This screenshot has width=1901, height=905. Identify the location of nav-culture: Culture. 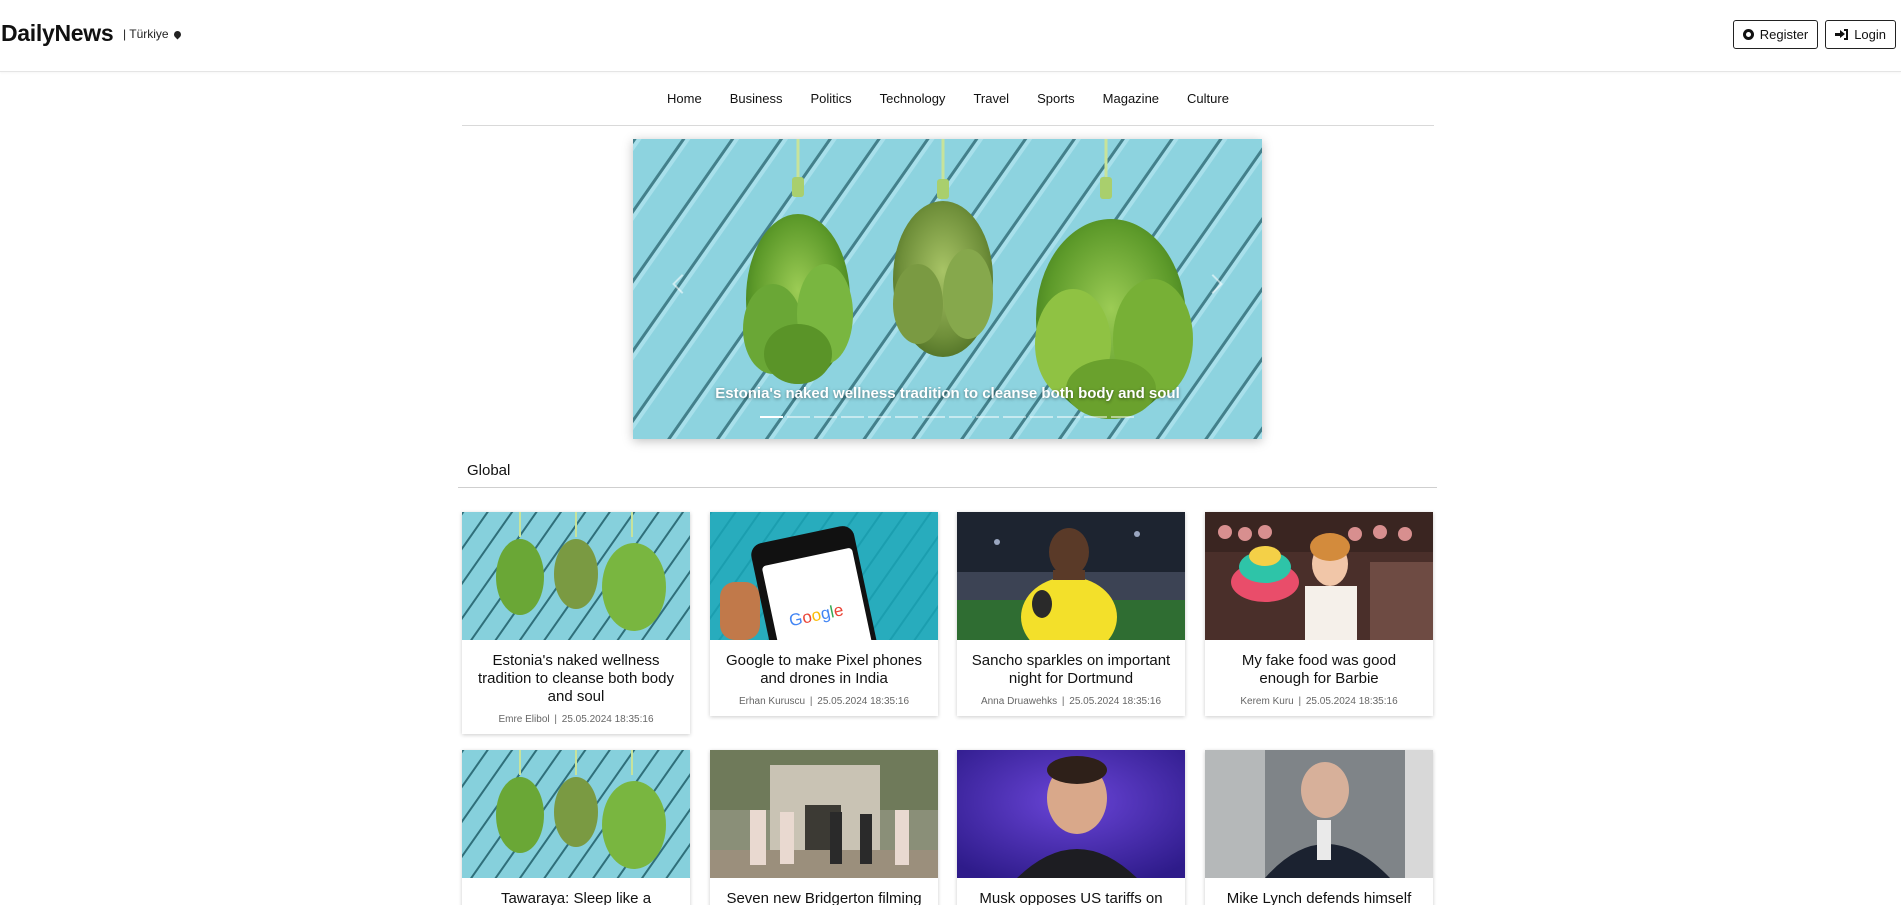
(1208, 98).